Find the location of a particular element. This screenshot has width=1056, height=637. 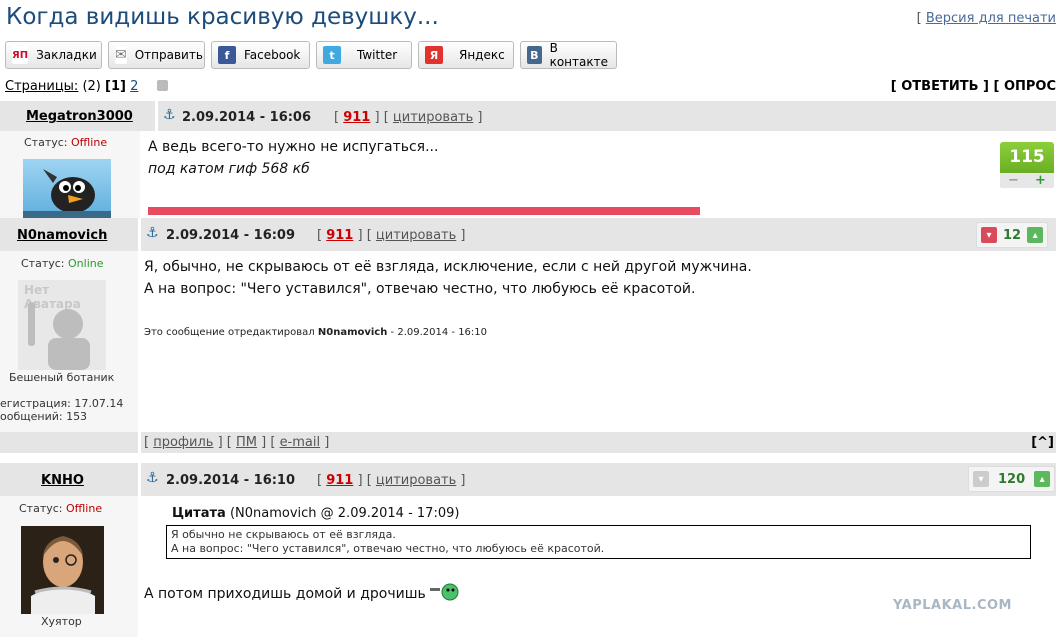

rating-value: 120 is located at coordinates (1012, 479).